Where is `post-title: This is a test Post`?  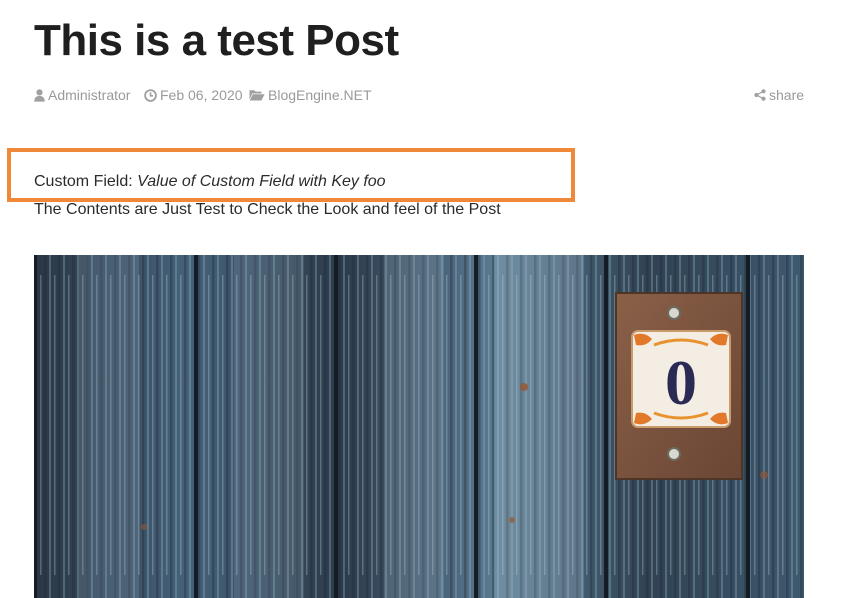
post-title: This is a test Post is located at coordinates (216, 40).